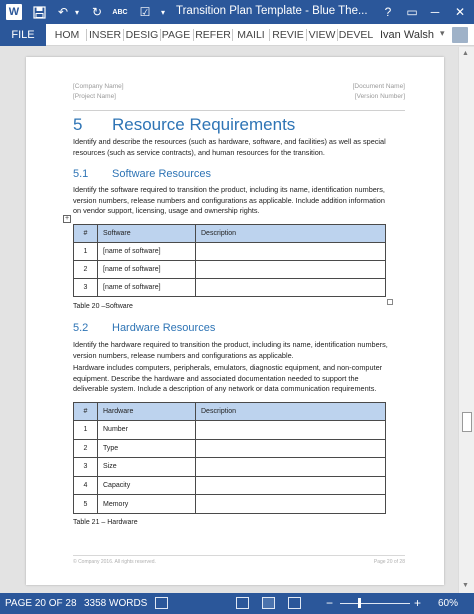 The width and height of the screenshot is (474, 614). I want to click on zoom-slider-knob, so click(359, 603).